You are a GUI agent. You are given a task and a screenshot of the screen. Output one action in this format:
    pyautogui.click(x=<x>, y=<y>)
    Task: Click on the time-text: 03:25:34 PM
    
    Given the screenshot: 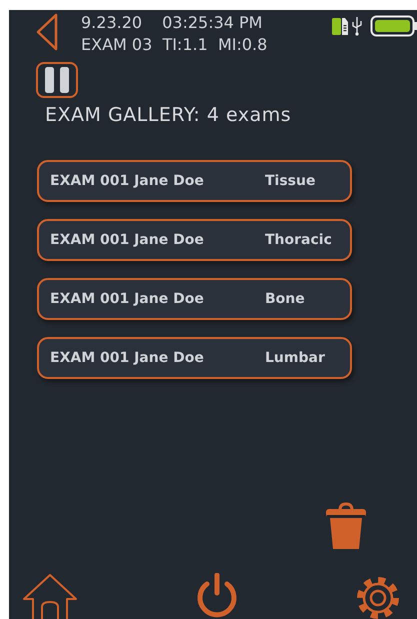 What is the action you would take?
    pyautogui.click(x=212, y=23)
    